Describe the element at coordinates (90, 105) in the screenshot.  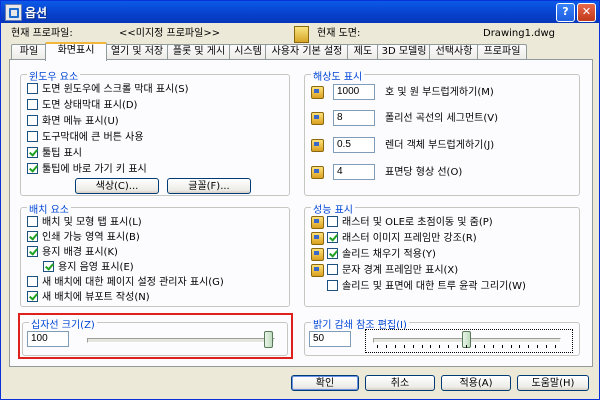
I see `checkbox-label: 도면 상태막대 표시(D)` at that location.